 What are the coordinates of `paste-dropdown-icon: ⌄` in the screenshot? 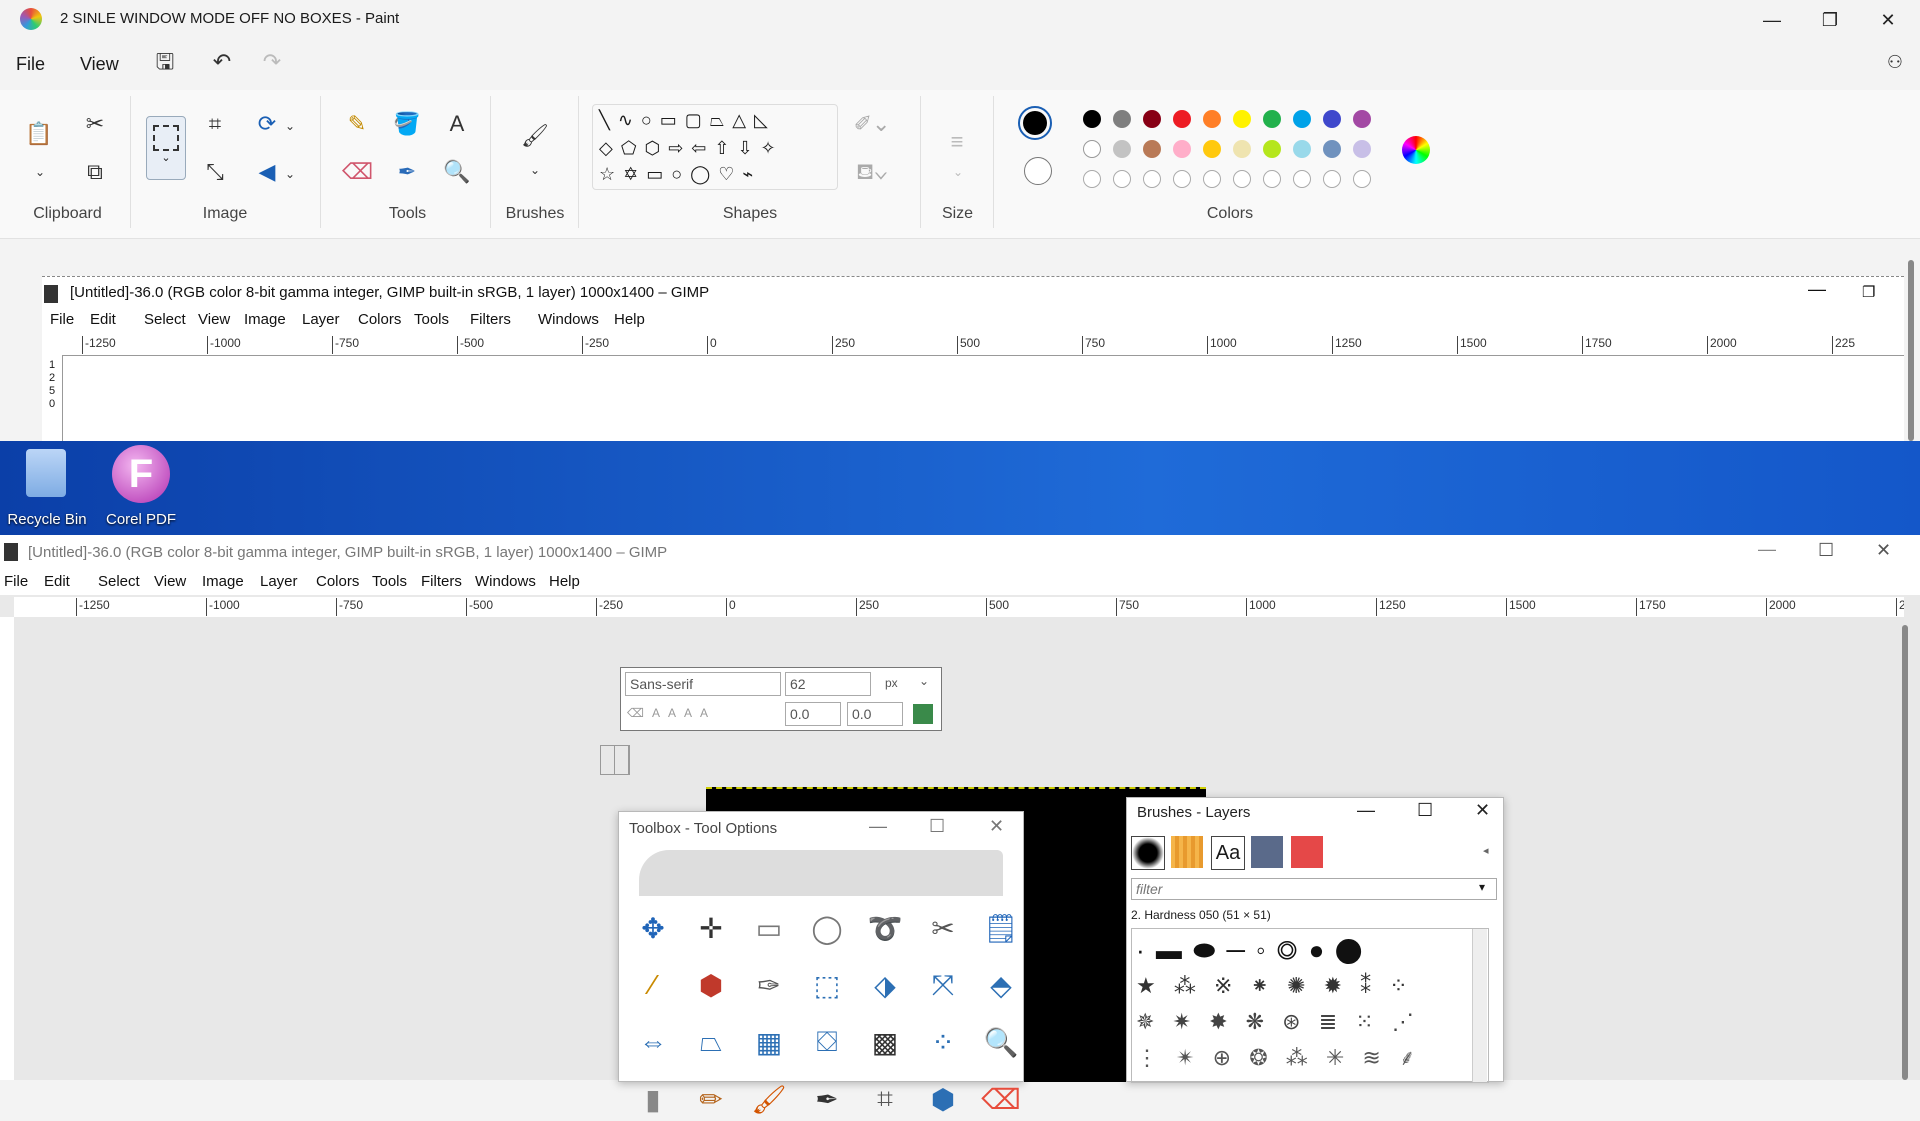 It's located at (40, 172).